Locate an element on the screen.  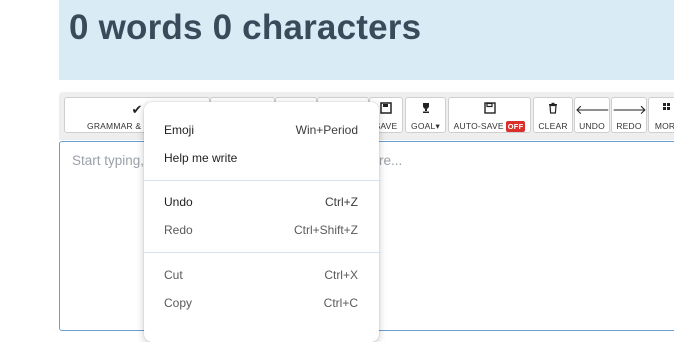
more-label: MORE is located at coordinates (664, 126).